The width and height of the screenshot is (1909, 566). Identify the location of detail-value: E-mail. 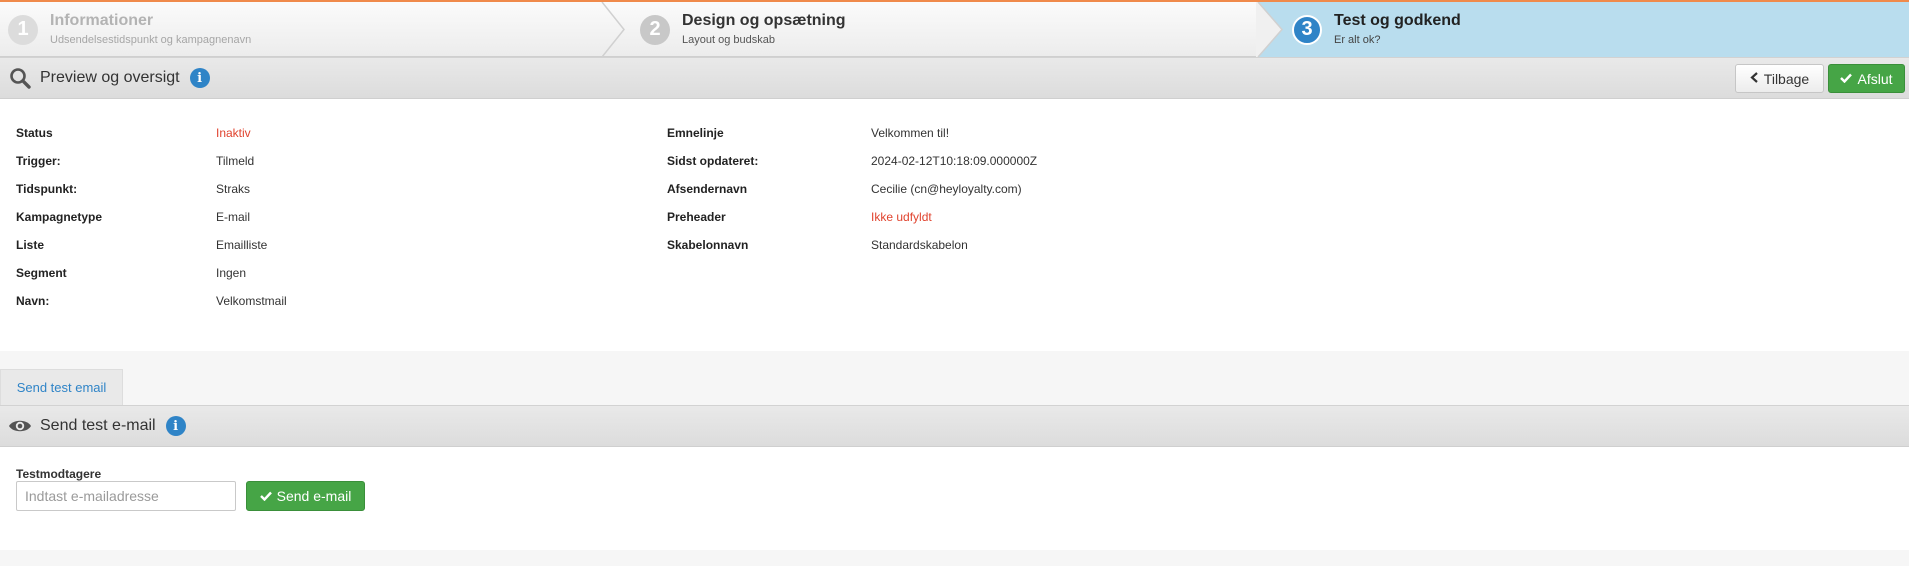
(233, 217).